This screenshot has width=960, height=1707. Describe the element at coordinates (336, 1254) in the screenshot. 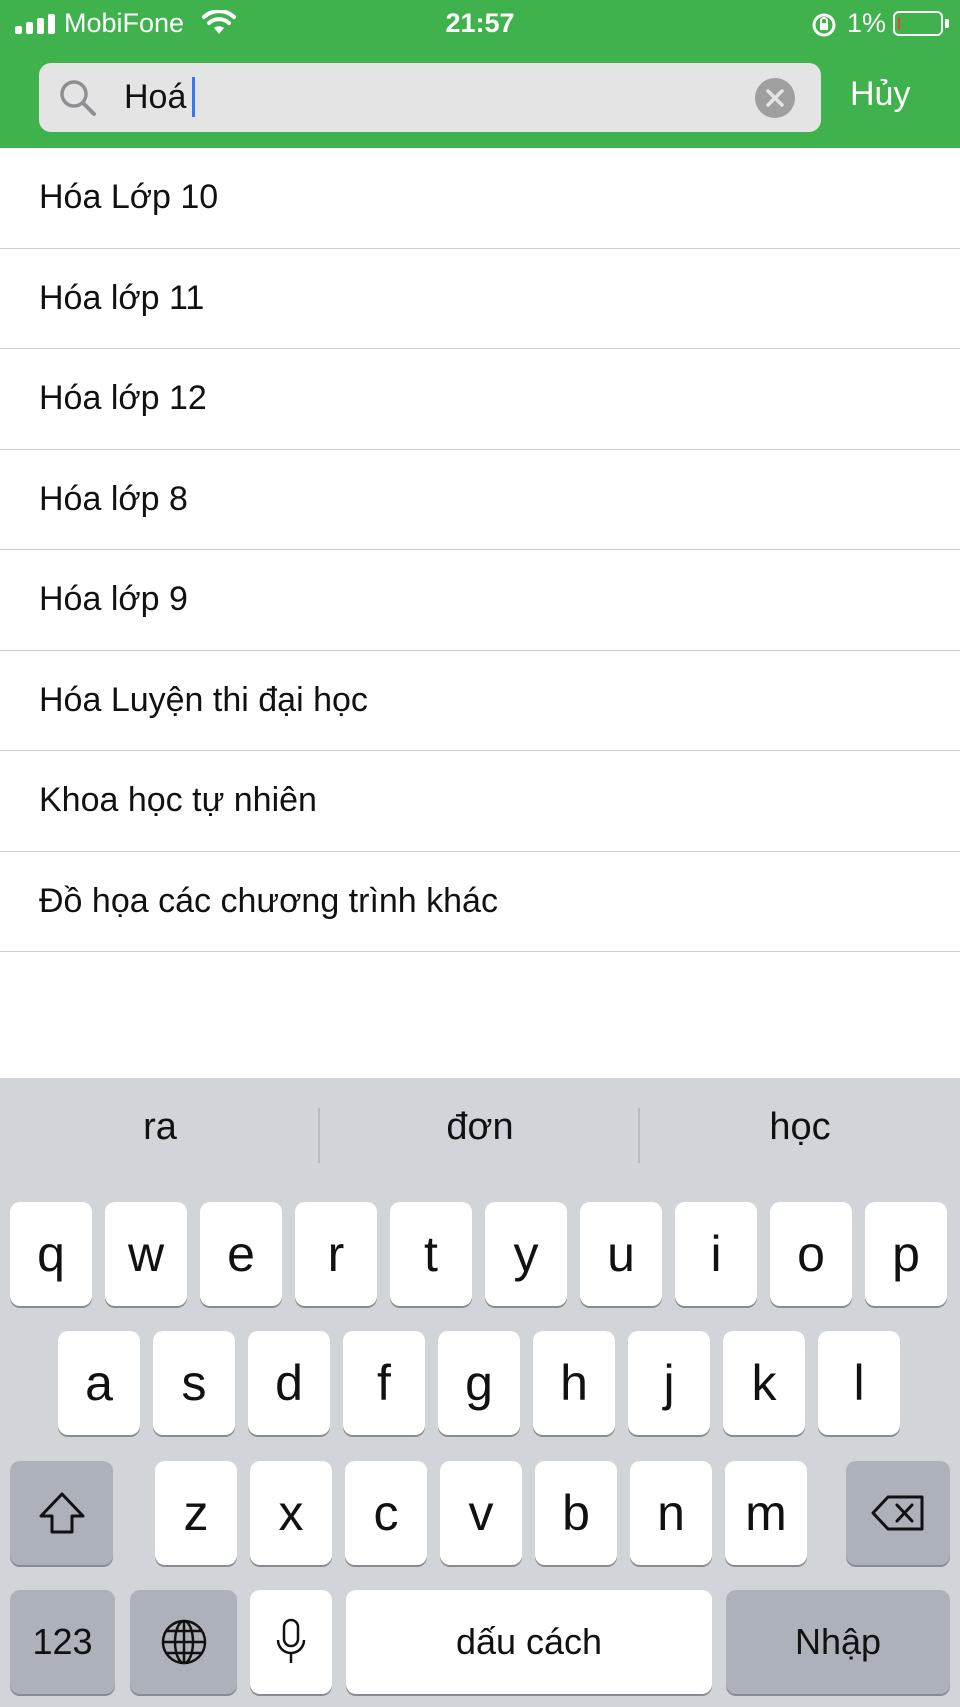

I see `key-r: r` at that location.